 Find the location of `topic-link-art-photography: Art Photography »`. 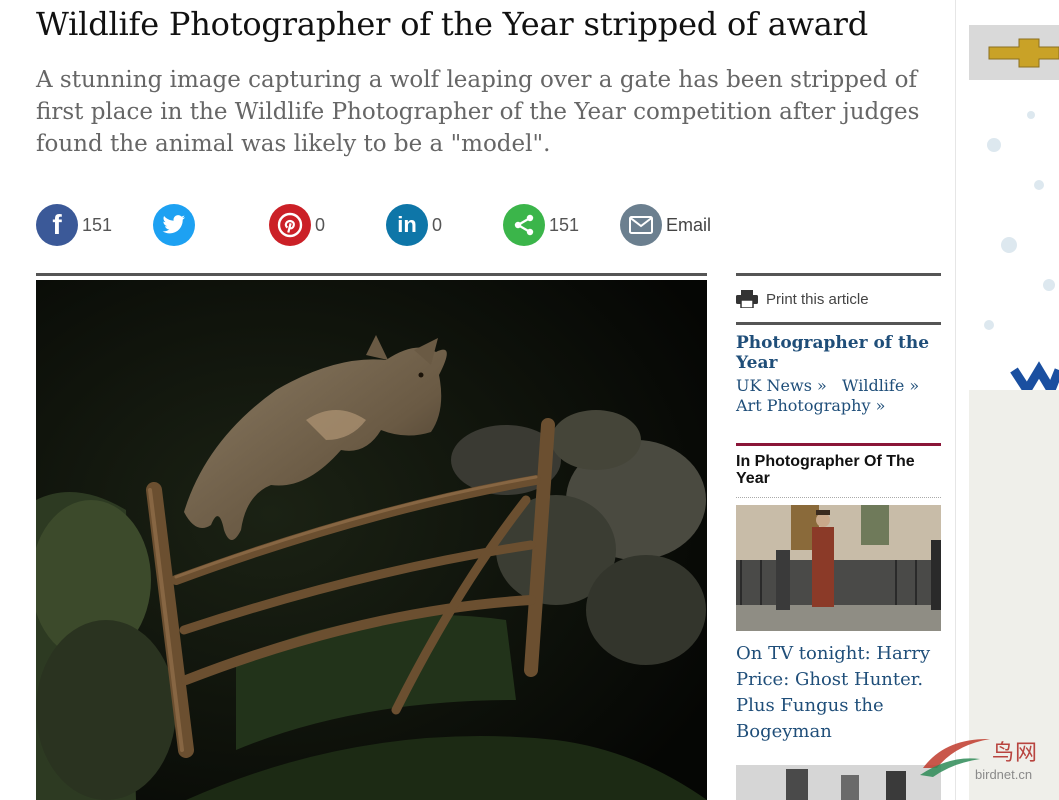

topic-link-art-photography: Art Photography » is located at coordinates (810, 405).